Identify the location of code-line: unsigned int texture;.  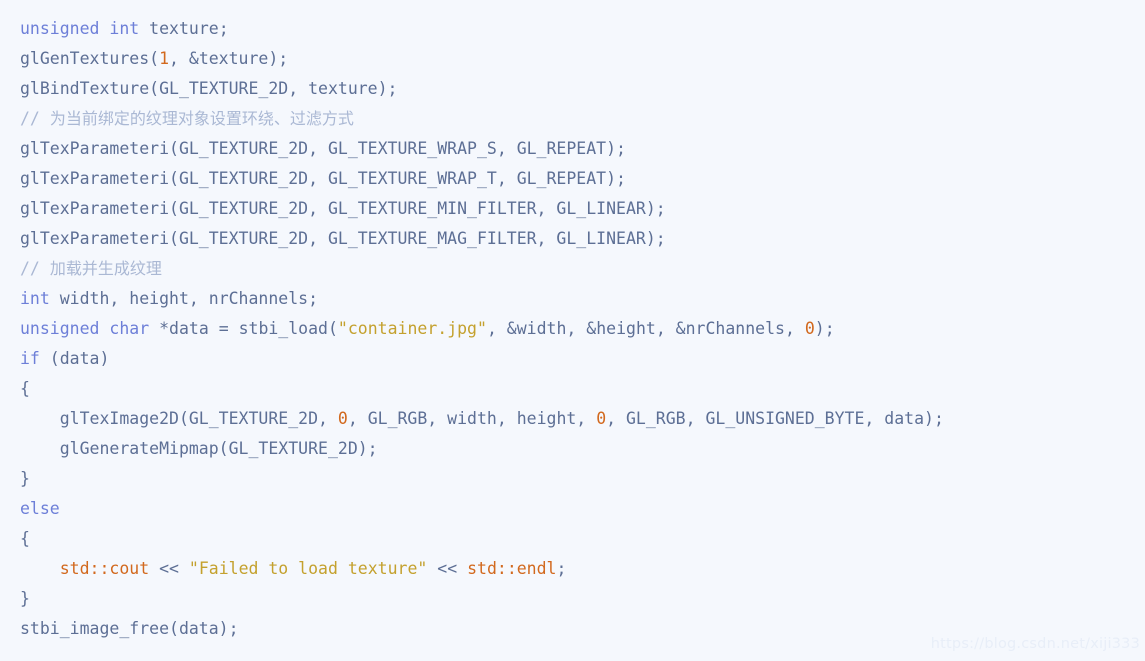
(582, 29).